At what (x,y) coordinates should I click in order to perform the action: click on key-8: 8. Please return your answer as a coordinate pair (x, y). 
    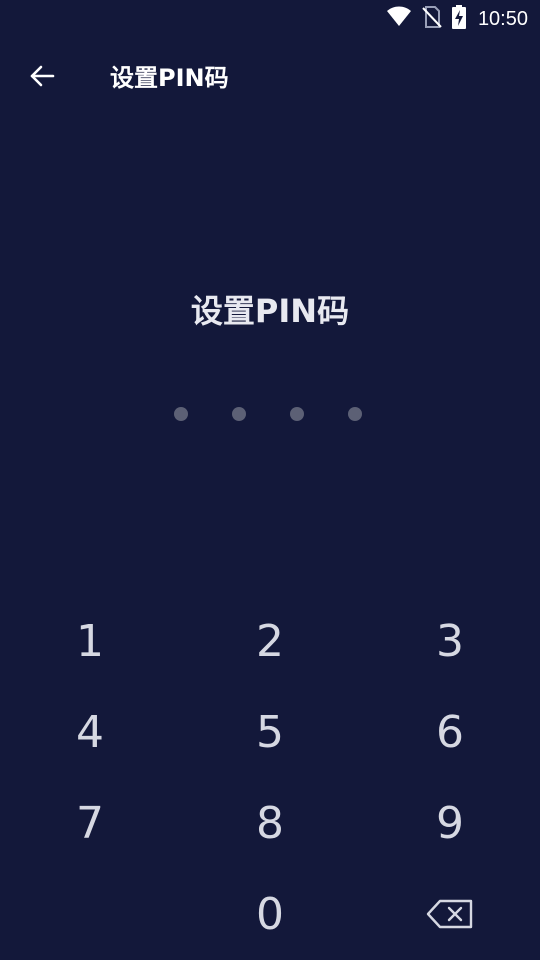
    Looking at the image, I should click on (270, 823).